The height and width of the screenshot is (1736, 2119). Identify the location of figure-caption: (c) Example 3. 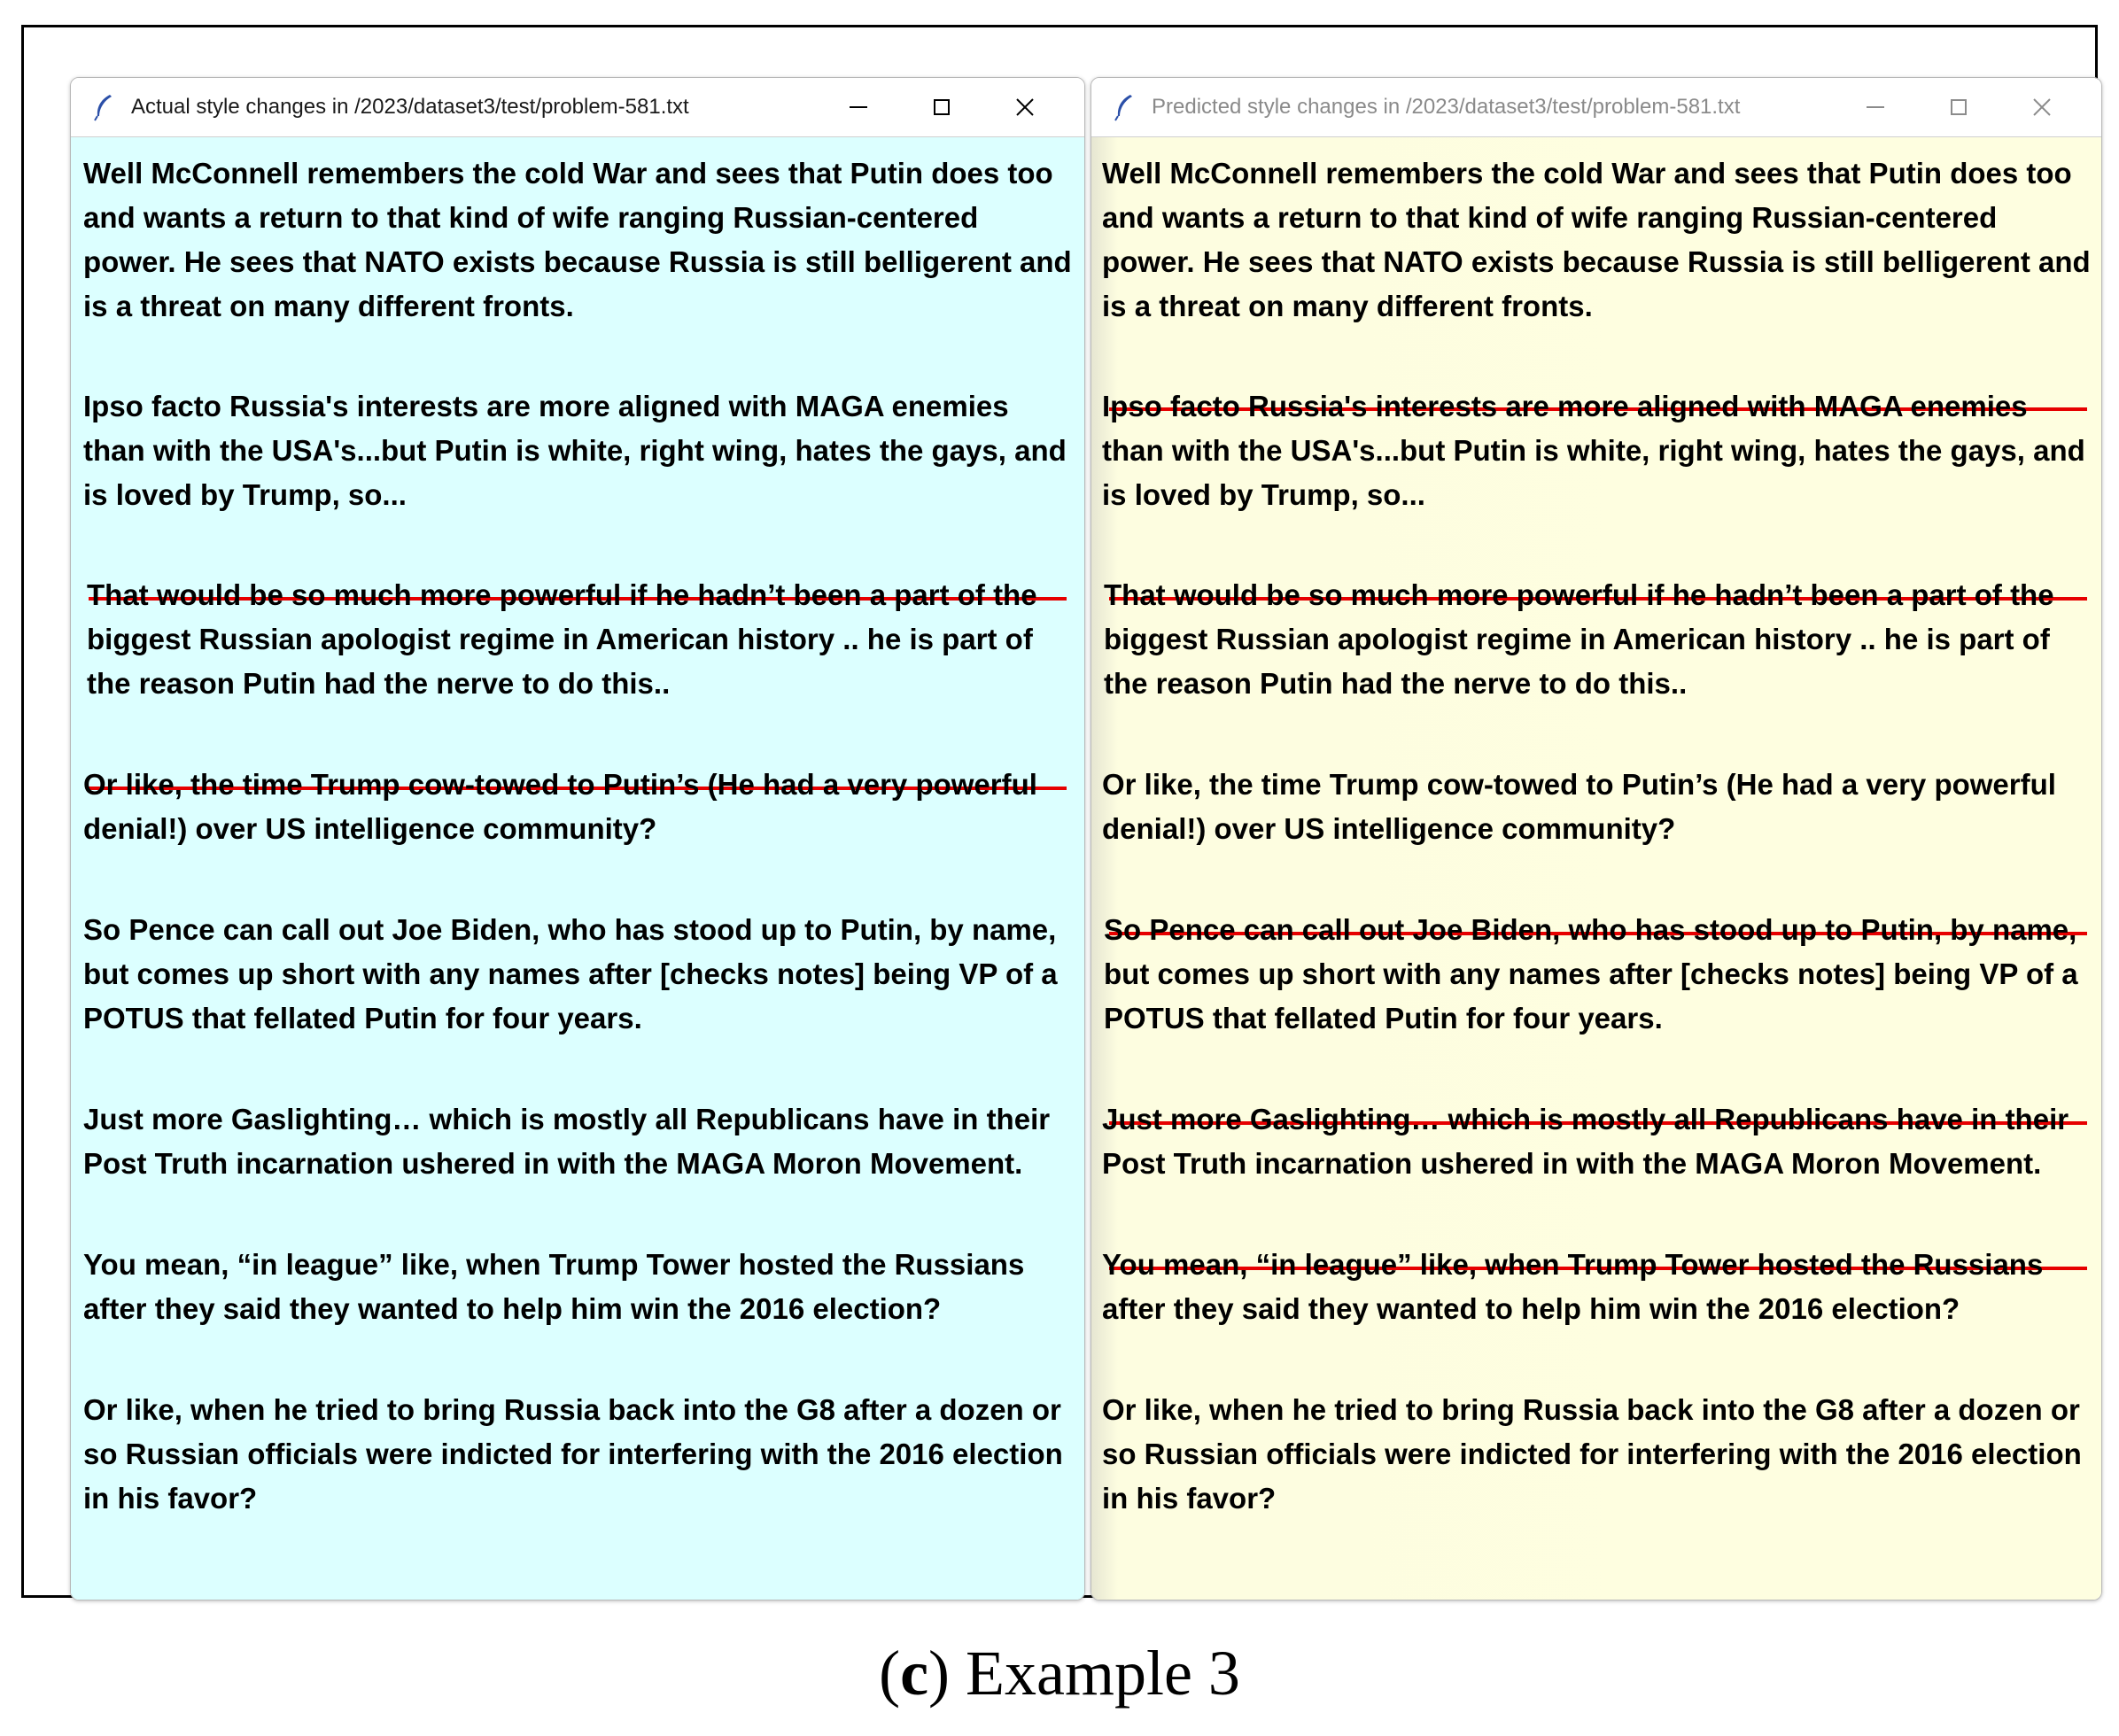
(1059, 1674).